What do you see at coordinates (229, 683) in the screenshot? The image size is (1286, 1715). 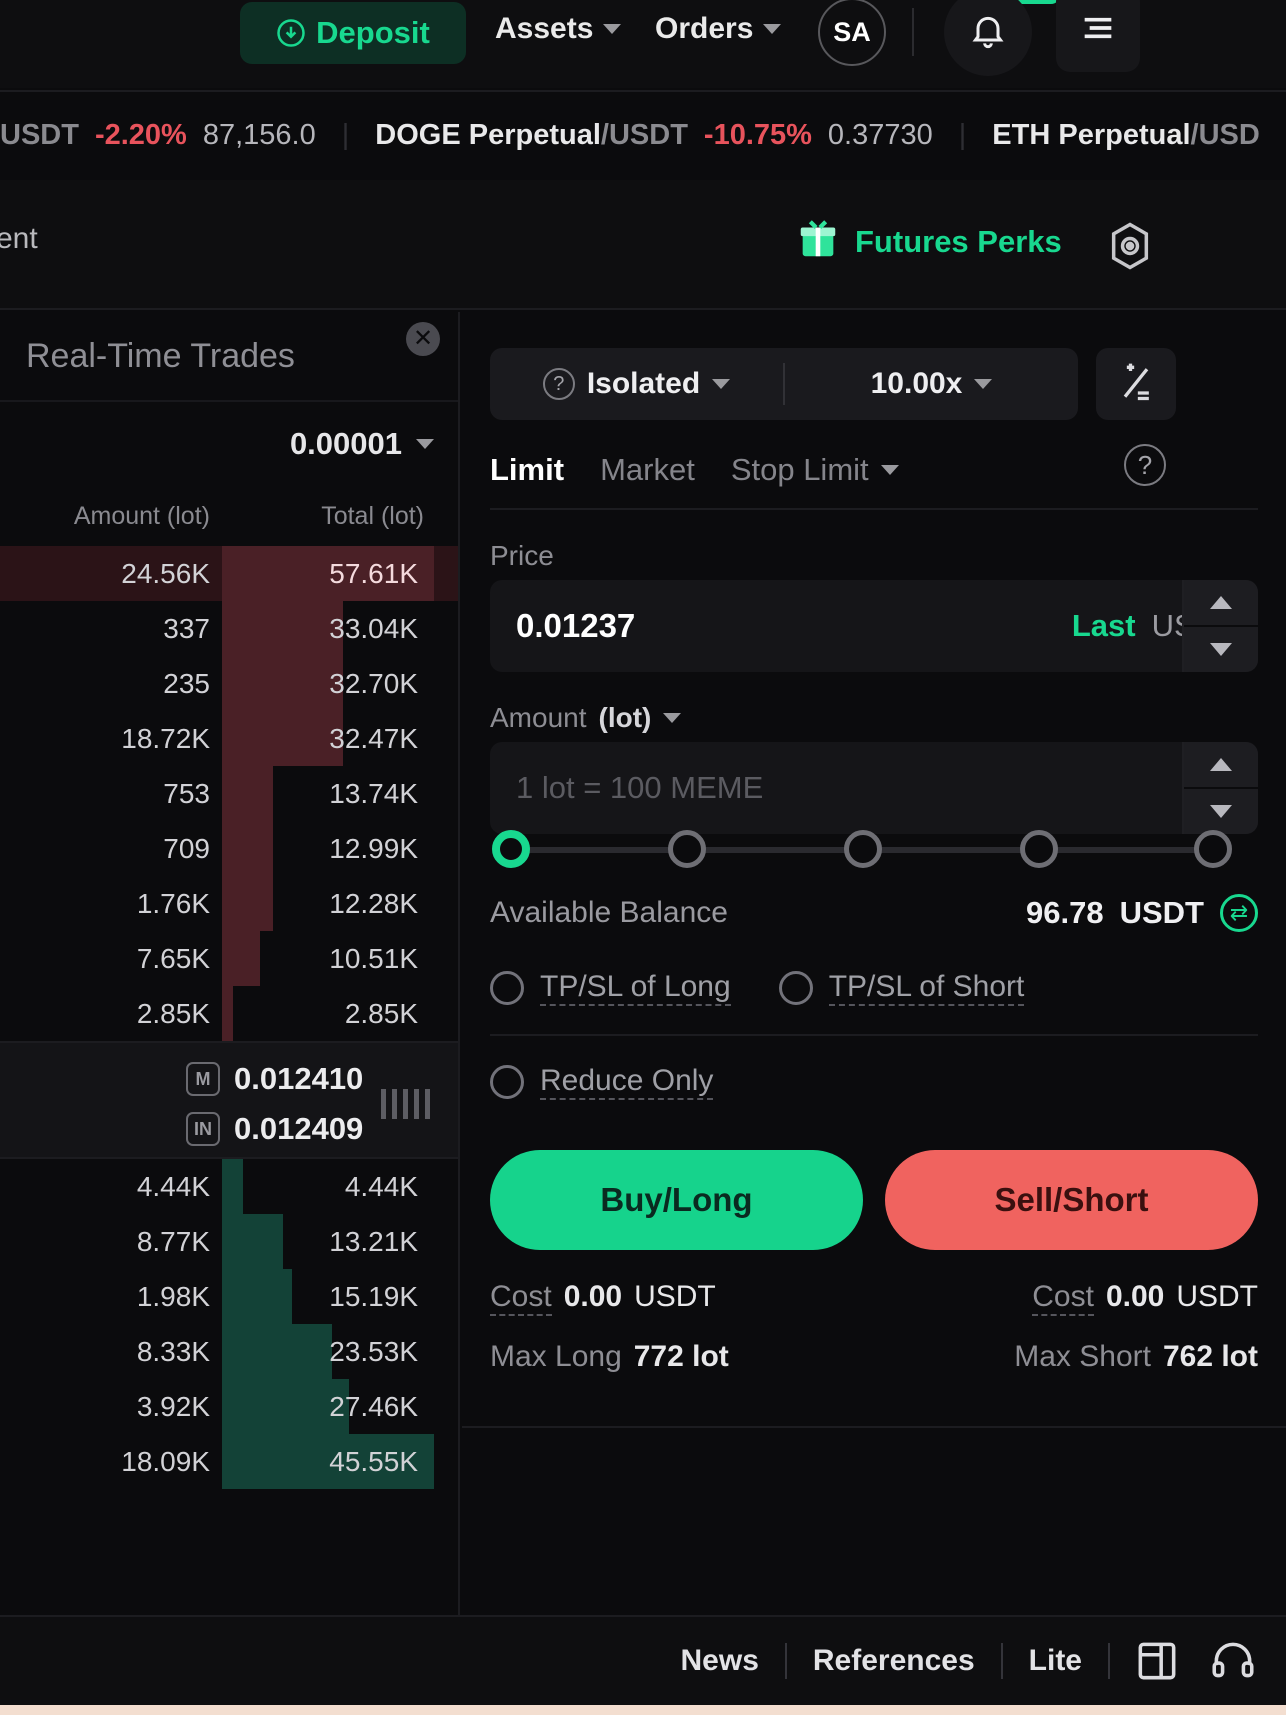 I see `table-row: 235 32.70K` at bounding box center [229, 683].